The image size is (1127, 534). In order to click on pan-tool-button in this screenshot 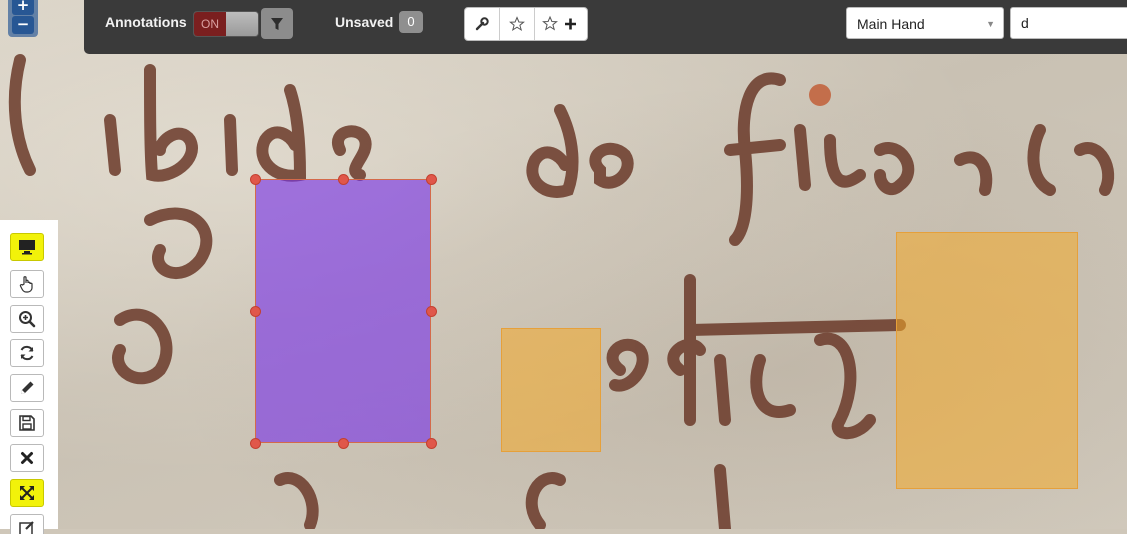, I will do `click(27, 284)`.